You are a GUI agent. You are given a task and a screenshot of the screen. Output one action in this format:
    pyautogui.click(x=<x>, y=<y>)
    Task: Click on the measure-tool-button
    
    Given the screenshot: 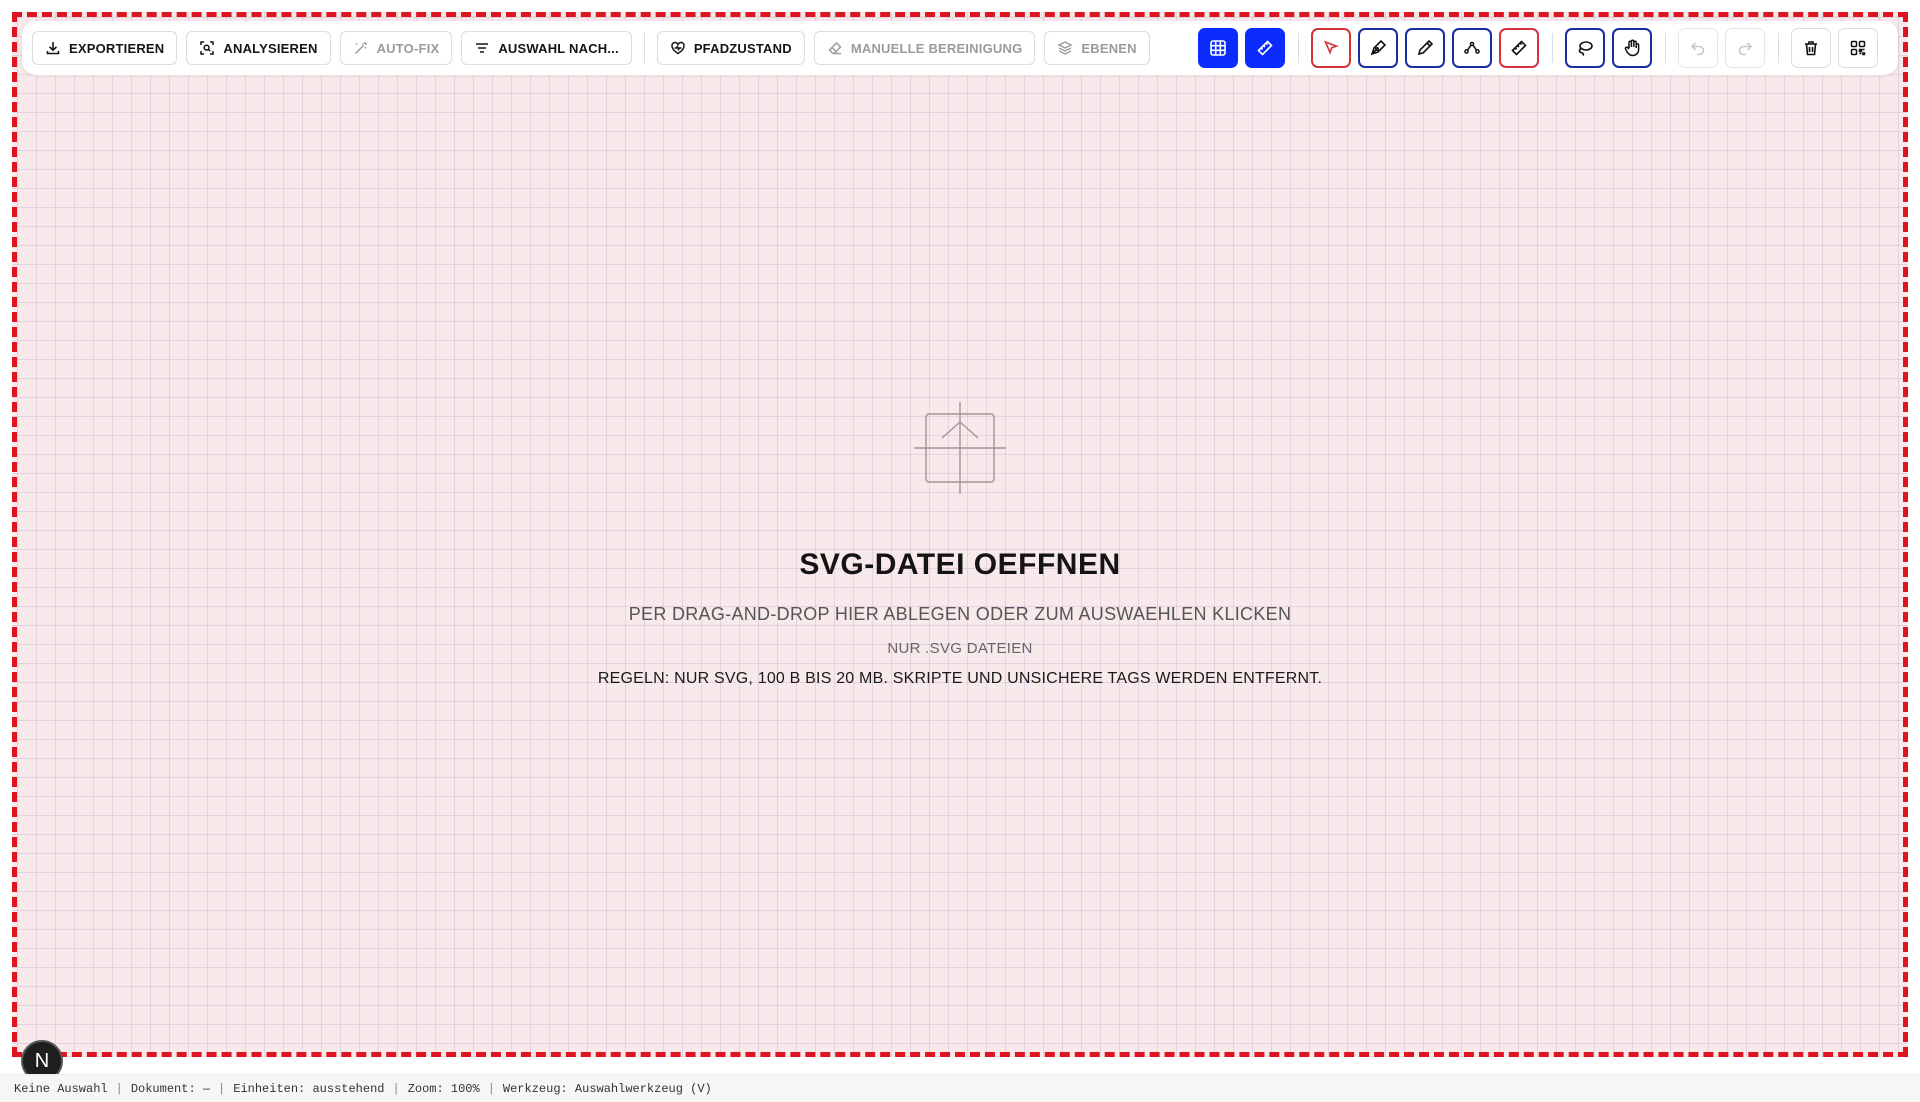 What is the action you would take?
    pyautogui.click(x=1518, y=48)
    